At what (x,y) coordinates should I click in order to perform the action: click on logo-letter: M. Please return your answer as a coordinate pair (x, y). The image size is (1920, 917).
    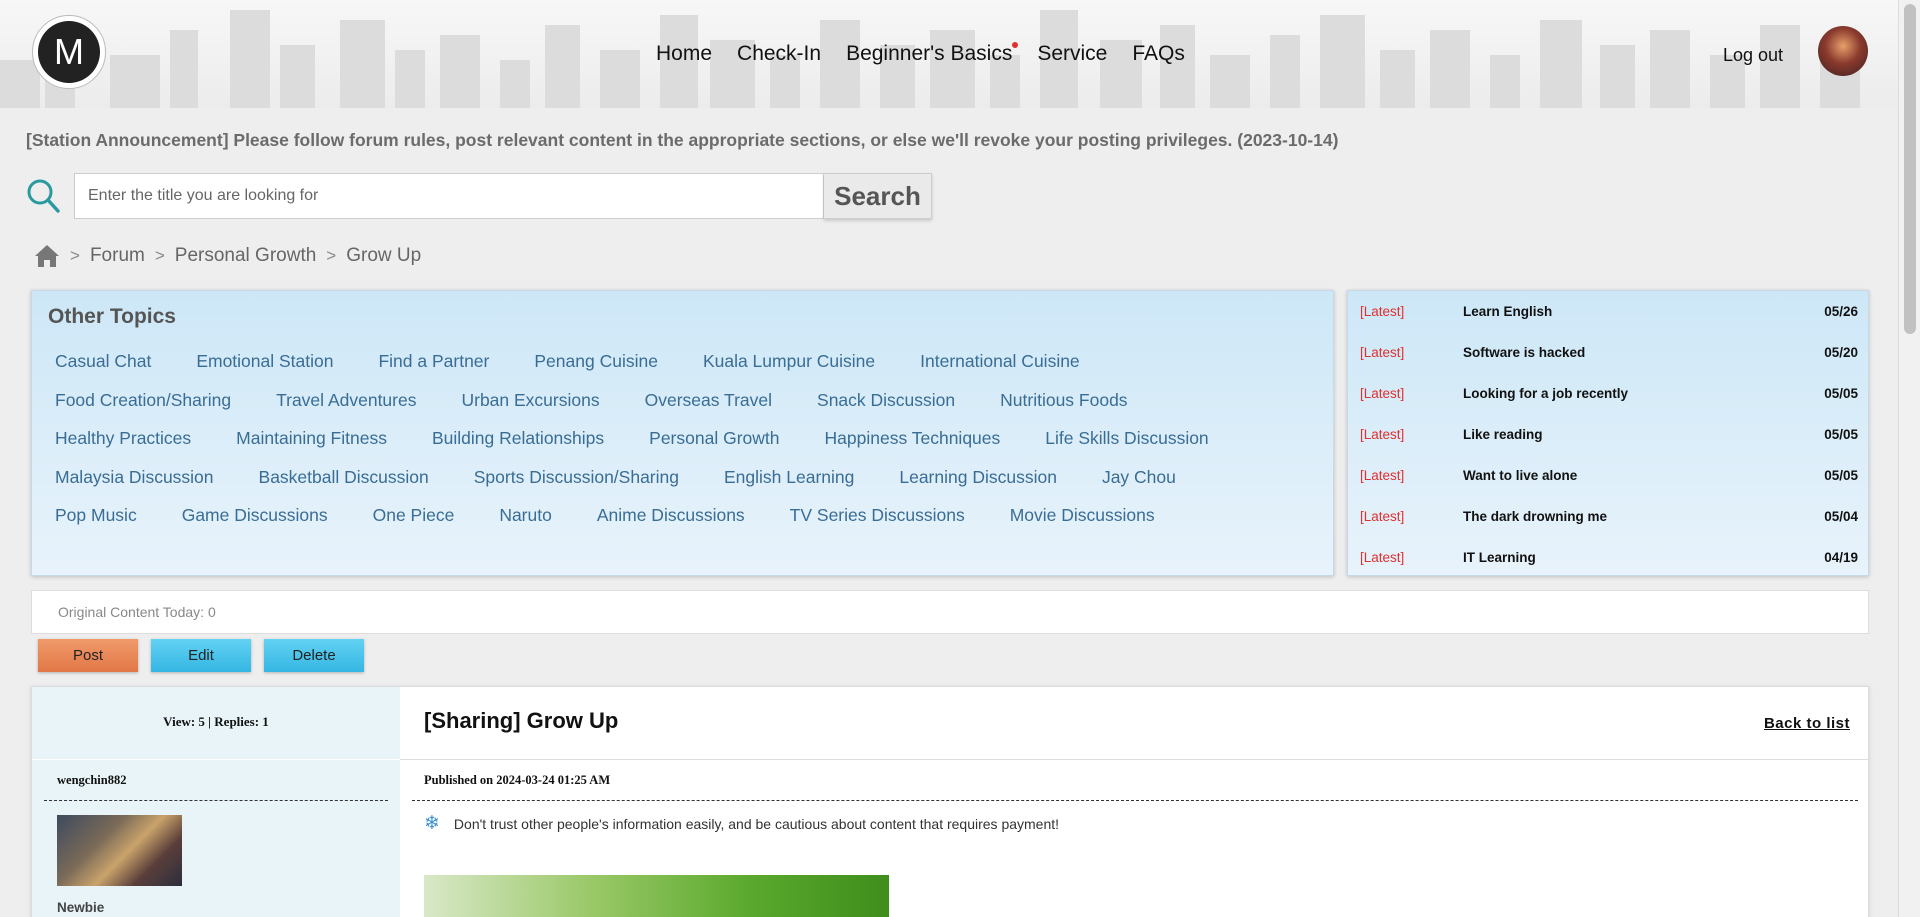
    Looking at the image, I should click on (69, 52).